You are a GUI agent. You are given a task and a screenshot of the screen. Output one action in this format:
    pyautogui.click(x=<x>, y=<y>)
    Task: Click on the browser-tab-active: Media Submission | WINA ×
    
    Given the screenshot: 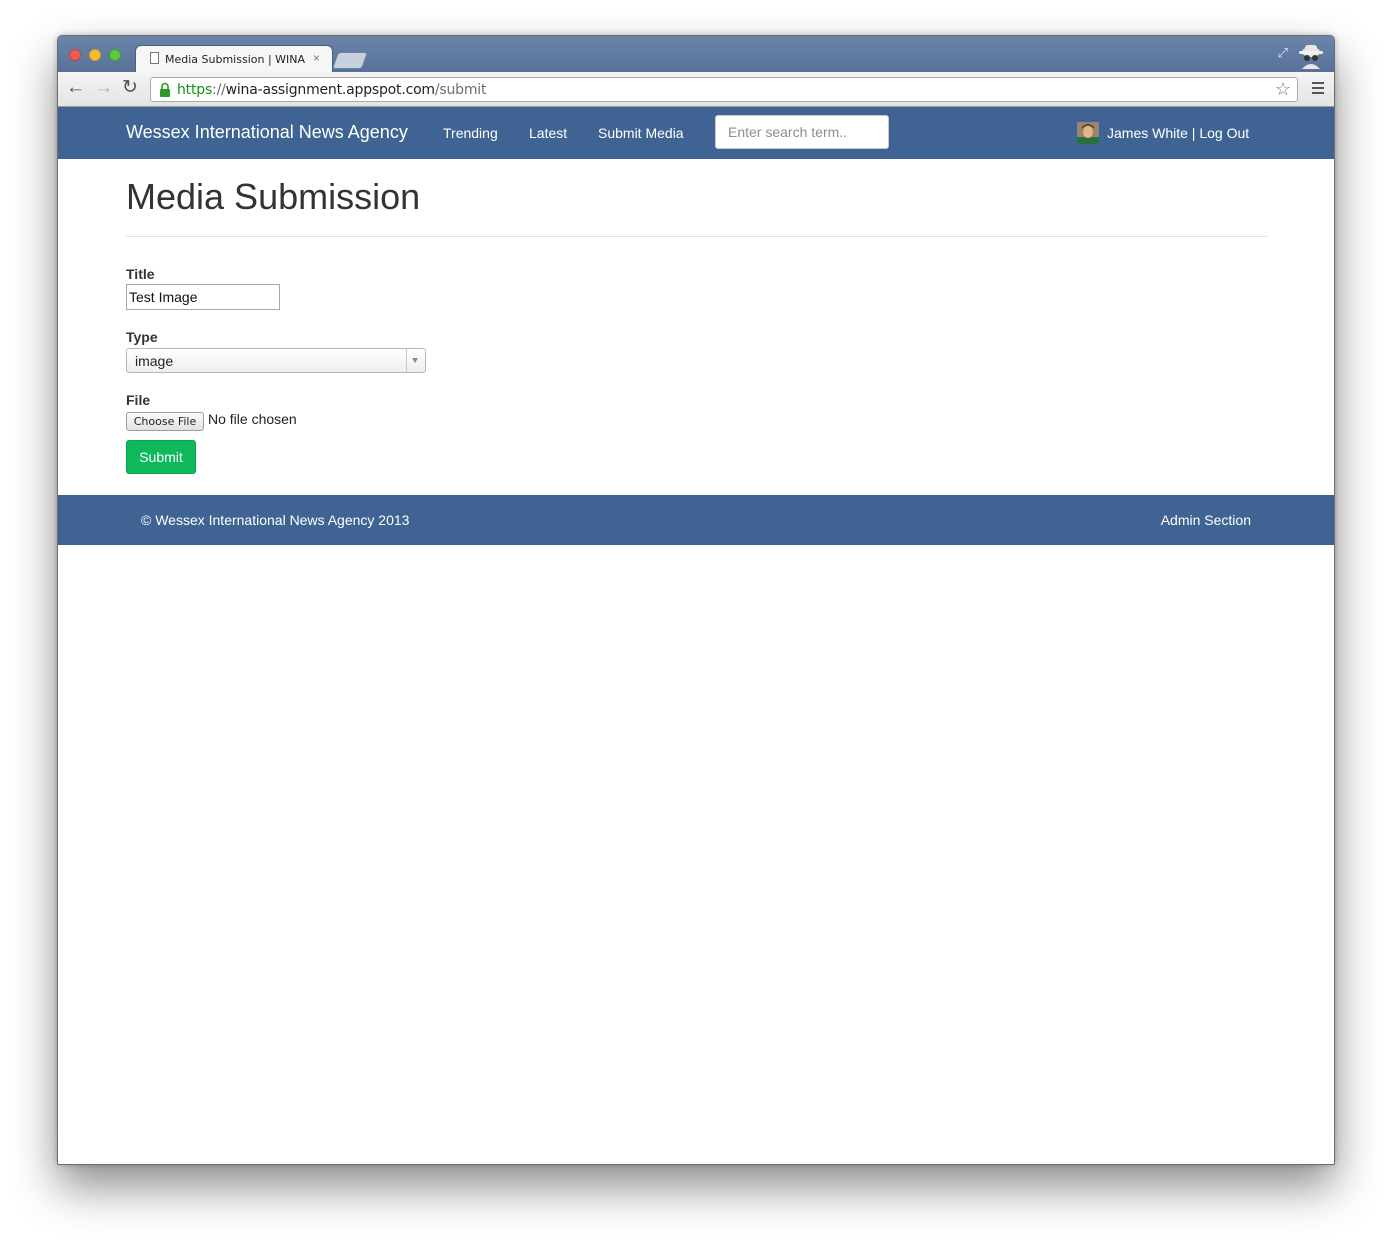 What is the action you would take?
    pyautogui.click(x=234, y=59)
    